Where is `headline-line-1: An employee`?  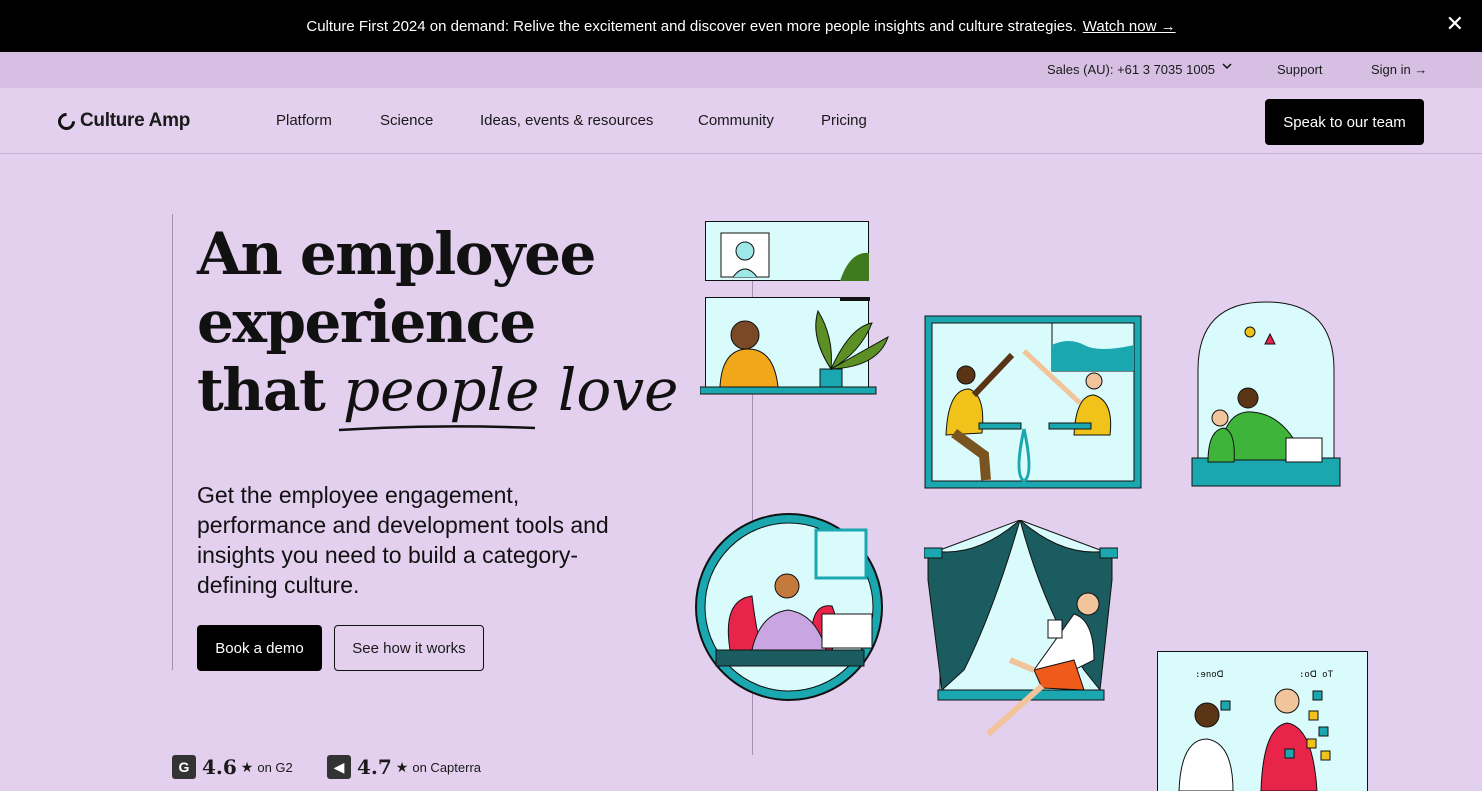
headline-line-1: An employee is located at coordinates (396, 254).